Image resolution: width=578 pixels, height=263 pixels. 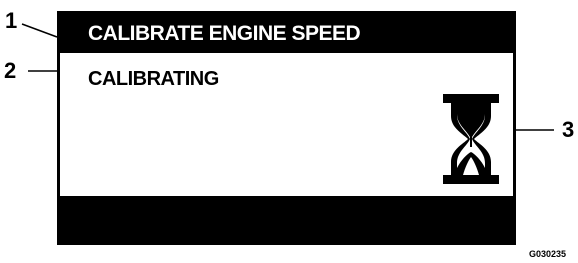 I want to click on callout-3: 3, so click(x=568, y=129).